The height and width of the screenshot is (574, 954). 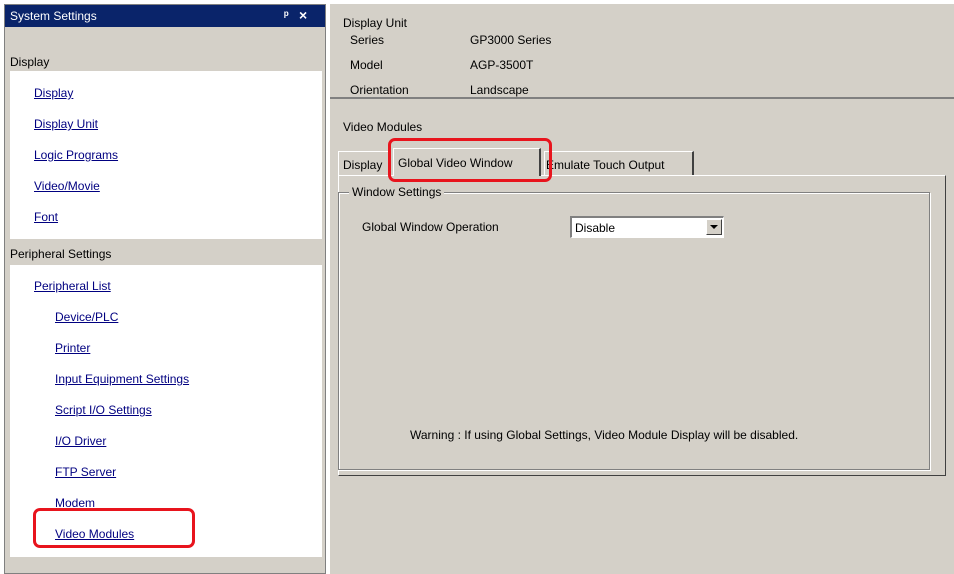 What do you see at coordinates (364, 163) in the screenshot?
I see `tab-display: Display` at bounding box center [364, 163].